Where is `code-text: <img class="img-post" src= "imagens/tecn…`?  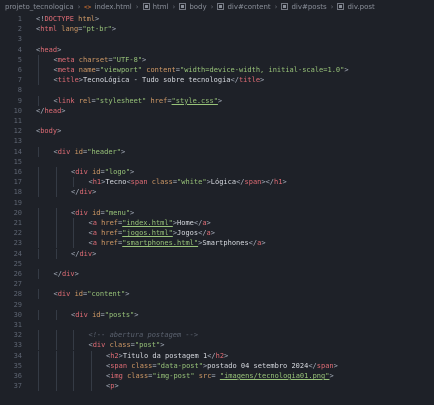 code-text: <img class="img-post" src= "imagens/tecn… is located at coordinates (220, 376).